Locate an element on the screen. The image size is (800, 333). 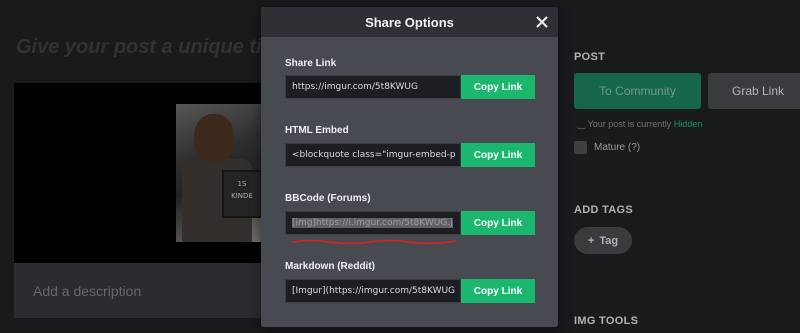
bbcode-label: BBCode (Forums) is located at coordinates (328, 198).